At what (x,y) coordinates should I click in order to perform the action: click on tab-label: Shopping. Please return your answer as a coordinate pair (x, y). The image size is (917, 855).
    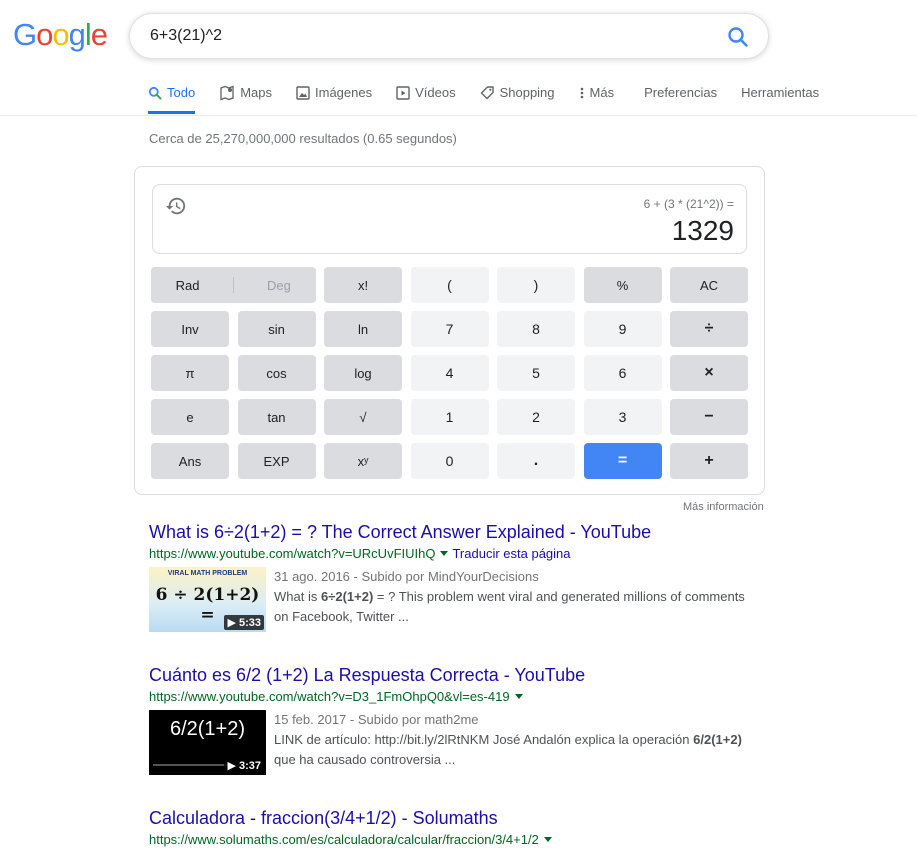
    Looking at the image, I should click on (527, 92).